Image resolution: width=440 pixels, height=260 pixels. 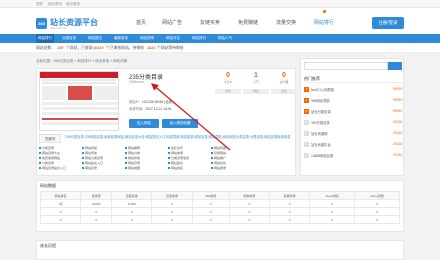 I want to click on nav-ads: 网站广告, so click(x=172, y=23).